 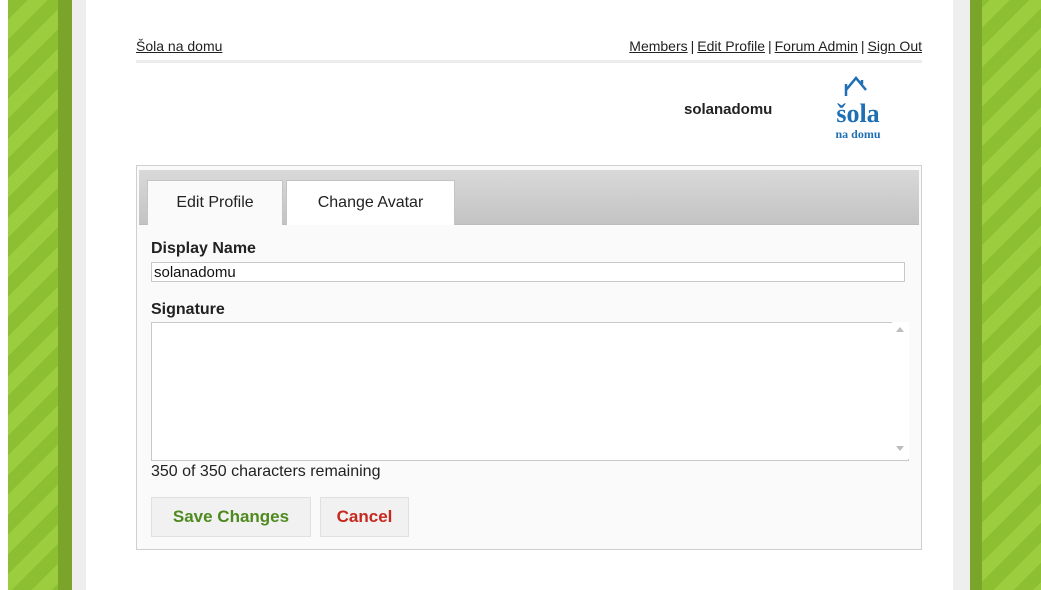 I want to click on background-margin-right, so click(x=961, y=295).